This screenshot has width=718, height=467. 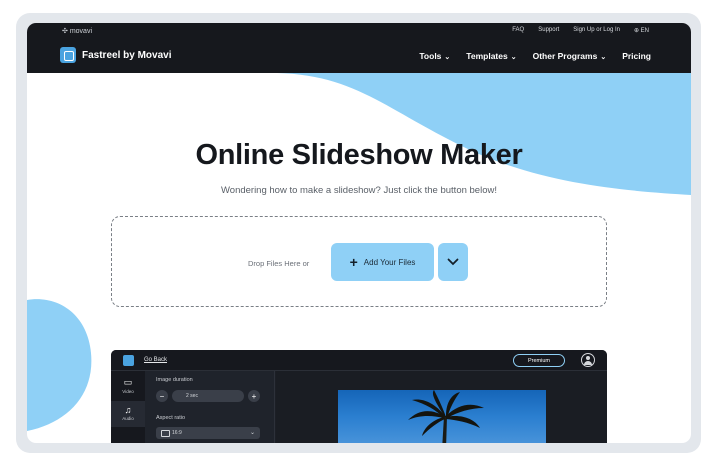 I want to click on duration-value: 2 sec, so click(x=208, y=396).